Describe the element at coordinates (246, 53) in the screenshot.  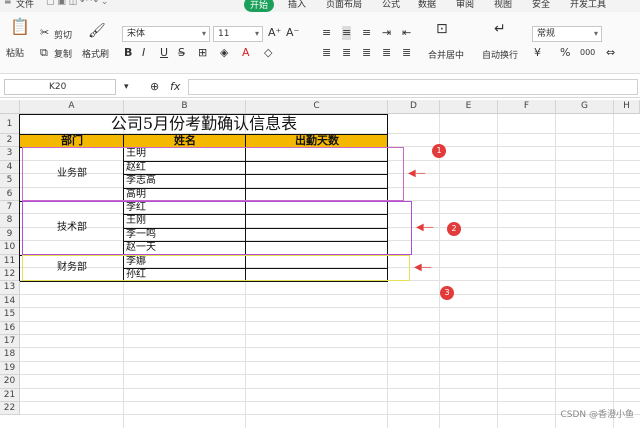
I see `font-color-icon: A` at that location.